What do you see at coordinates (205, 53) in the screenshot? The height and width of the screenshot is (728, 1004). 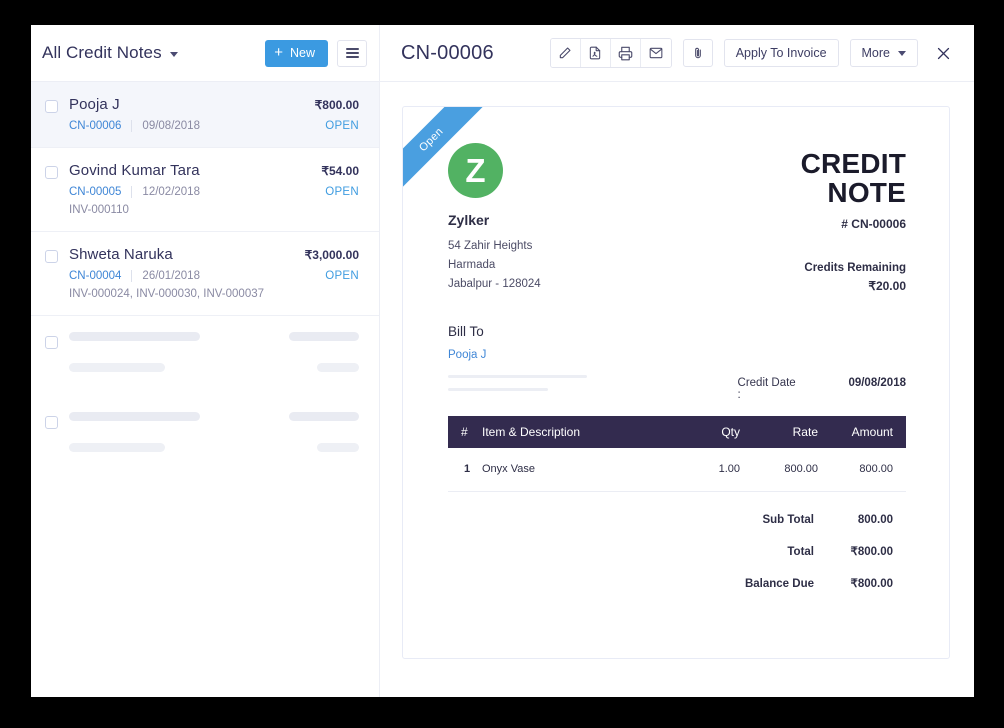 I see `list-header: All Credit Notes + New` at bounding box center [205, 53].